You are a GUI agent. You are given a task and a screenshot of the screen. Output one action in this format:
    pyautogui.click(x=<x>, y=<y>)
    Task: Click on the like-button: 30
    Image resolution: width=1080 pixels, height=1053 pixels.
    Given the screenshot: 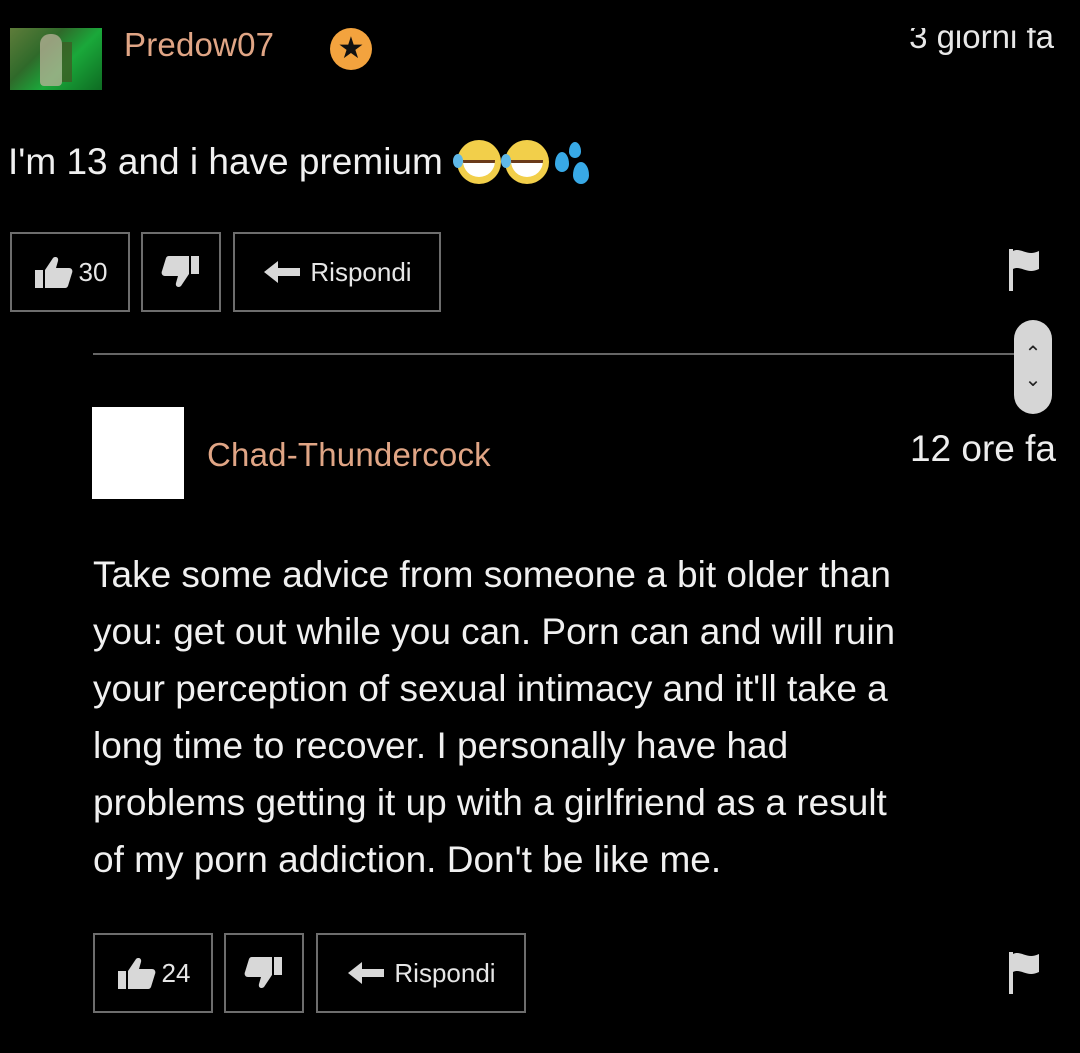 What is the action you would take?
    pyautogui.click(x=70, y=272)
    